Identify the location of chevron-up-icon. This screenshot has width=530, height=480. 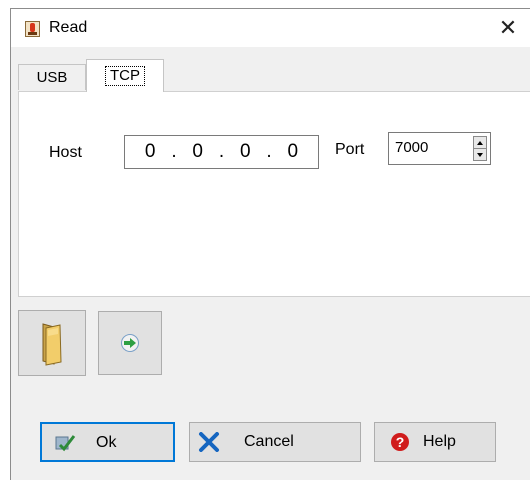
(480, 142).